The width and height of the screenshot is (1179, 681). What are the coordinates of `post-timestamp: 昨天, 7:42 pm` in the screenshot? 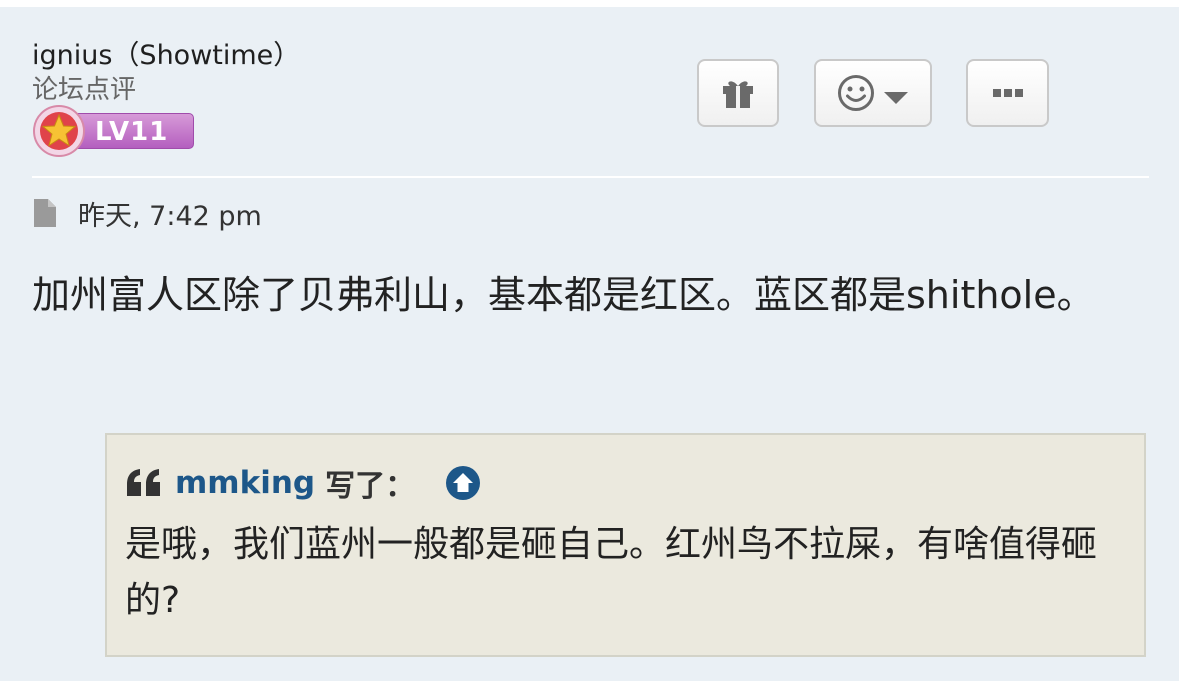 It's located at (170, 216).